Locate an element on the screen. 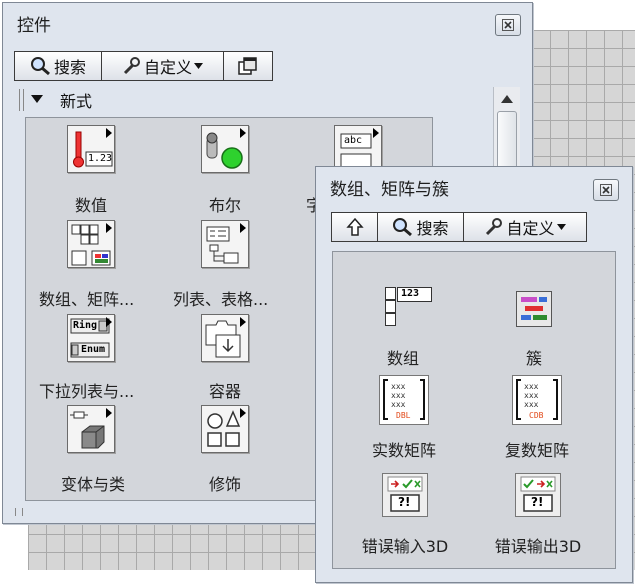  error-in-item: ?! is located at coordinates (405, 495).